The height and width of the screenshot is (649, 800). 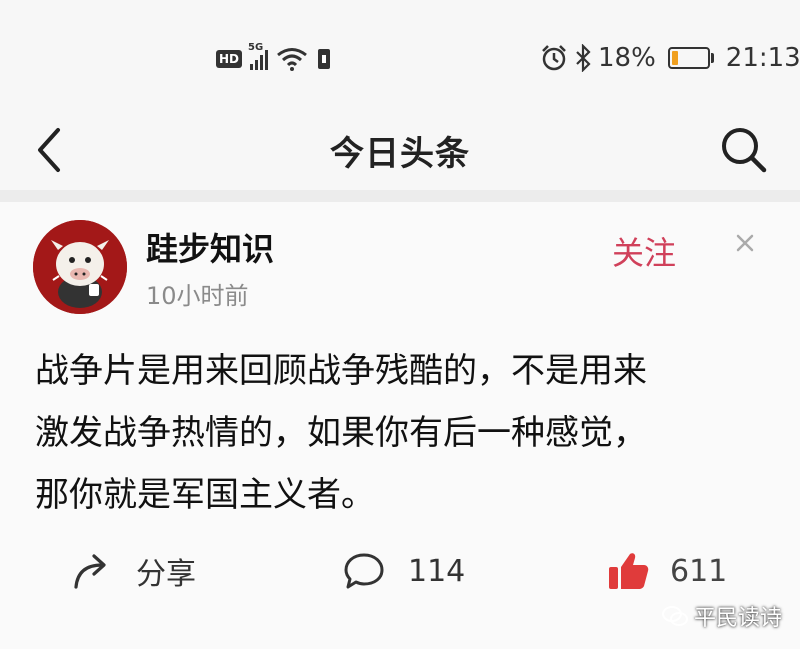 I want to click on sim-icon, so click(x=324, y=59).